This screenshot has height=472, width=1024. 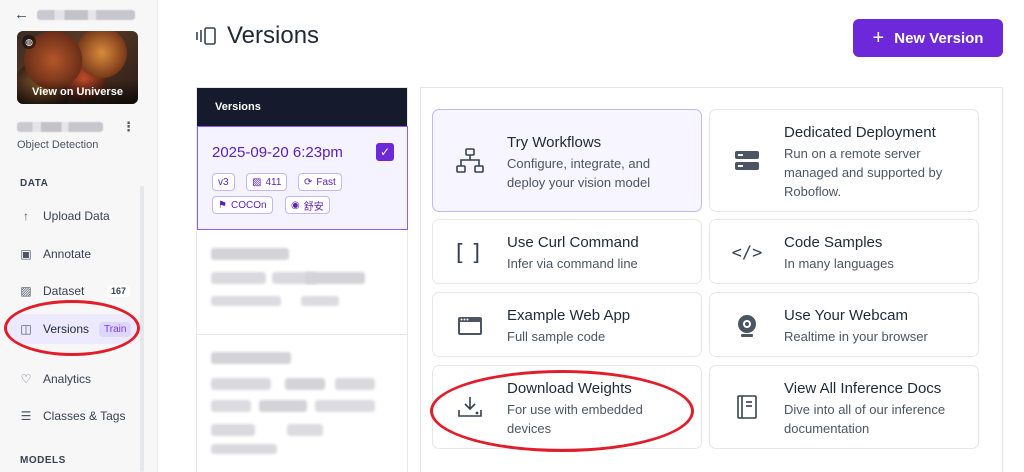 I want to click on speed-icon: ⟳, so click(x=308, y=182).